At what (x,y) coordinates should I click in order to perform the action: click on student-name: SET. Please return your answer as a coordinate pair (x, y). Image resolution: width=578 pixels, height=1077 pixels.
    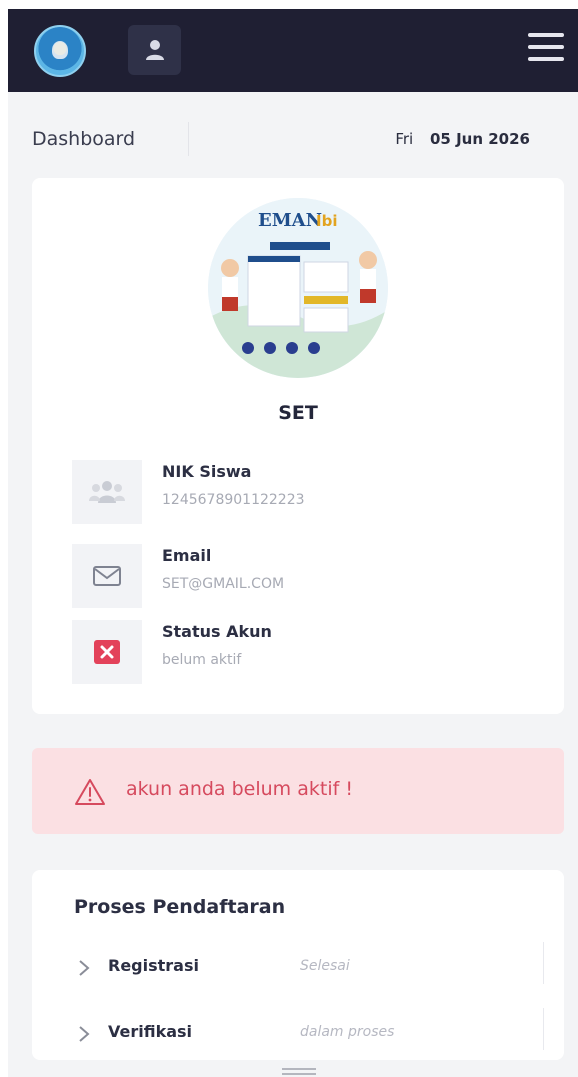
    Looking at the image, I should click on (298, 413).